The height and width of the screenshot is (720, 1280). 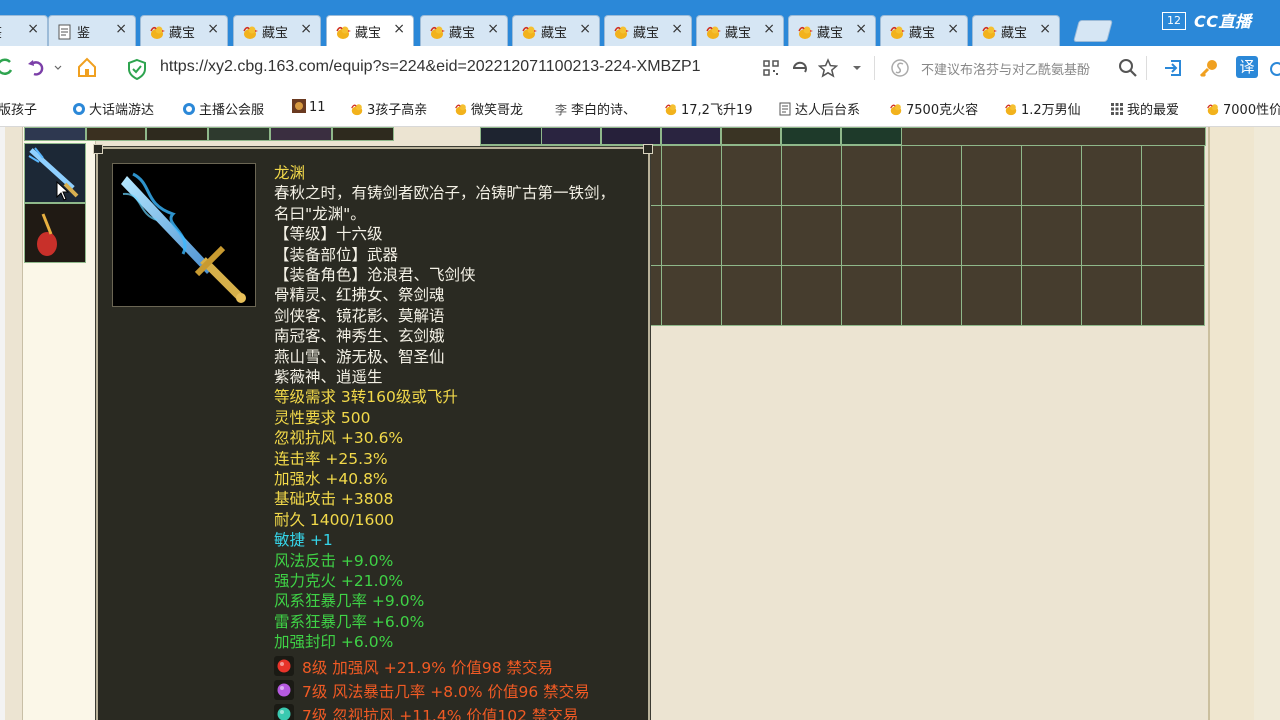 I want to click on secure-shield-icon, so click(x=137, y=69).